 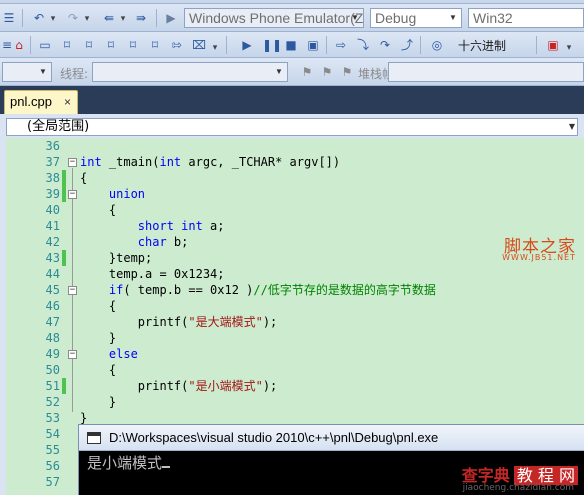 I want to click on bookmark-doc-icon: ⇰, so click(x=177, y=45).